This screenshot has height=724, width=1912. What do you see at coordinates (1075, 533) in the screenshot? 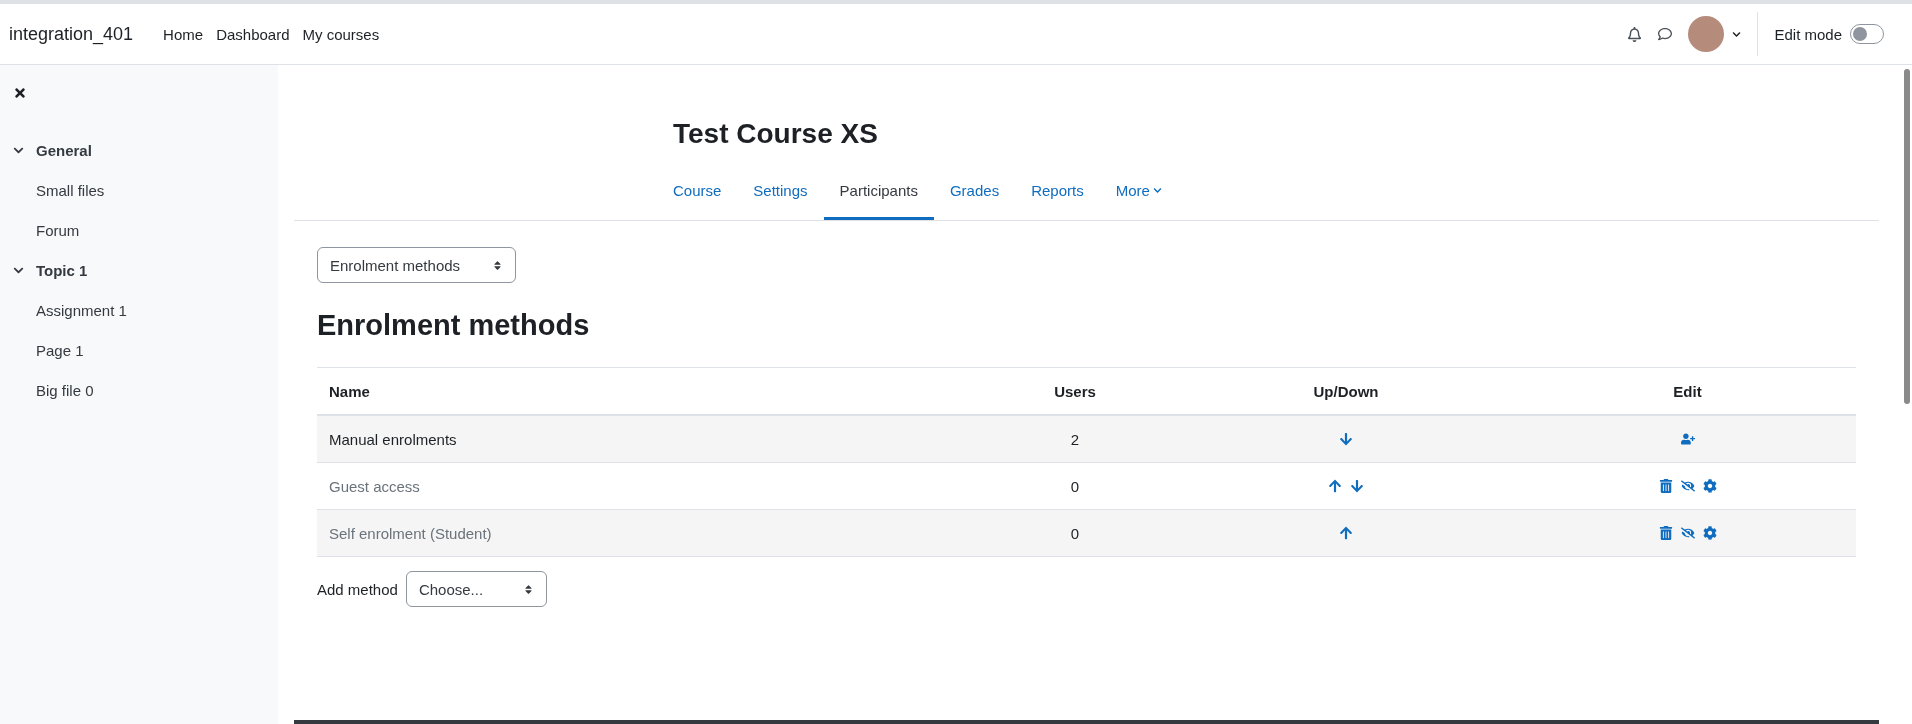
I see `table-cell: 0` at bounding box center [1075, 533].